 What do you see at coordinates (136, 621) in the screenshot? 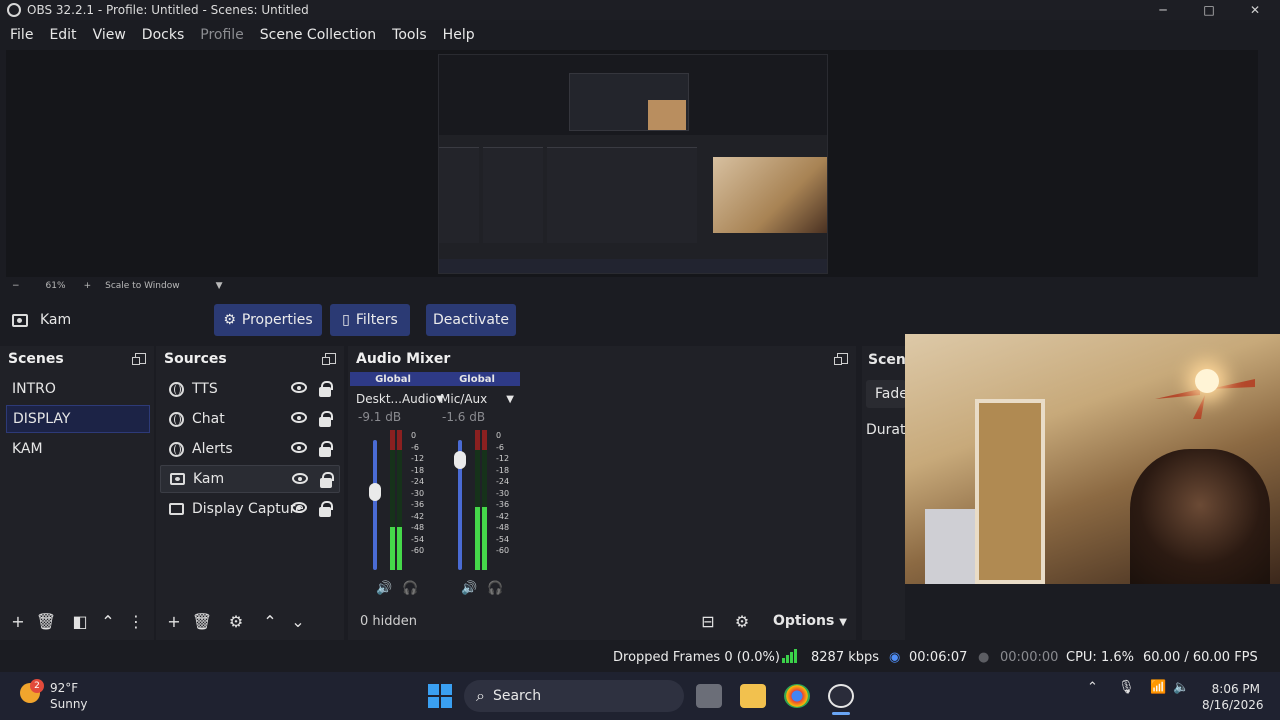
I see `more-options-icon: ⋮` at bounding box center [136, 621].